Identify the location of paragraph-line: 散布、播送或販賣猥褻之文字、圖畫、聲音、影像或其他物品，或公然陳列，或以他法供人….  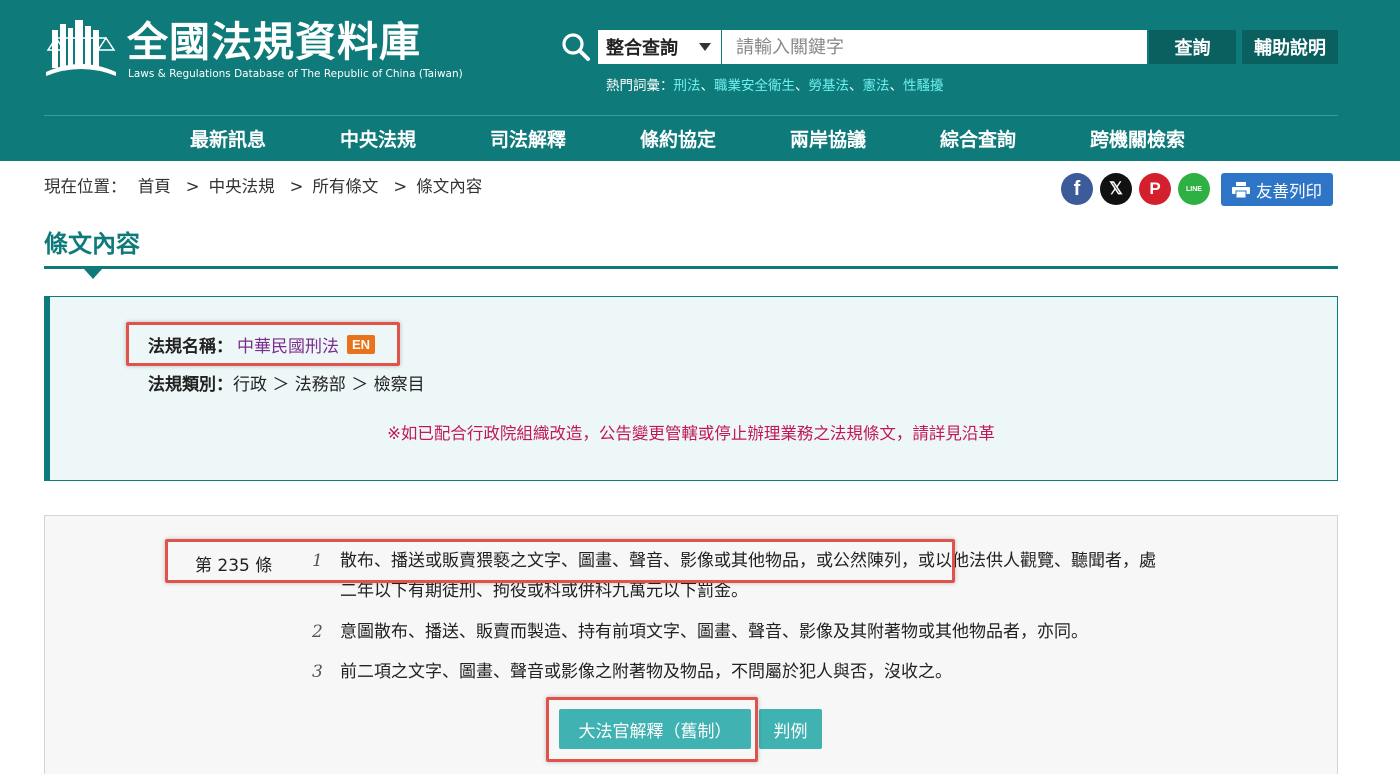
(748, 561).